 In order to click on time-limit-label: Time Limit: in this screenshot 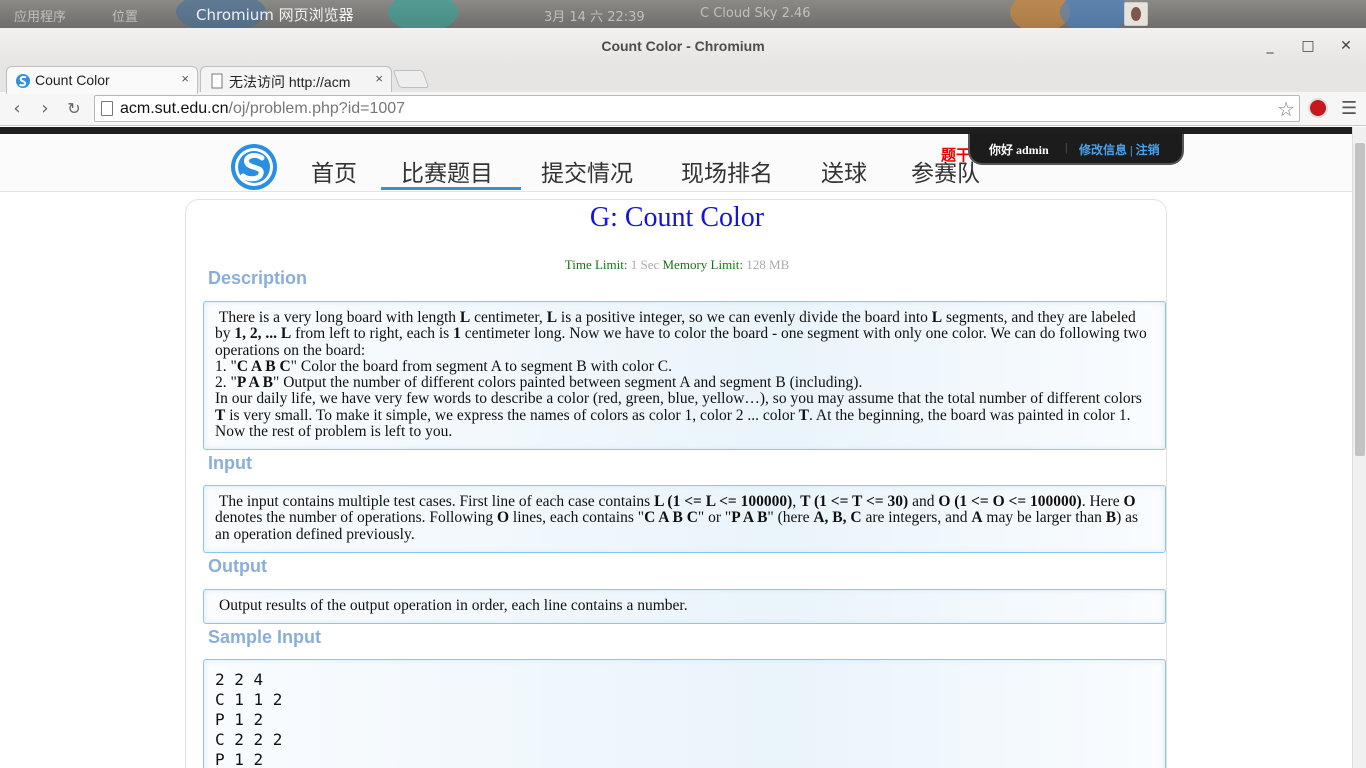, I will do `click(596, 264)`.